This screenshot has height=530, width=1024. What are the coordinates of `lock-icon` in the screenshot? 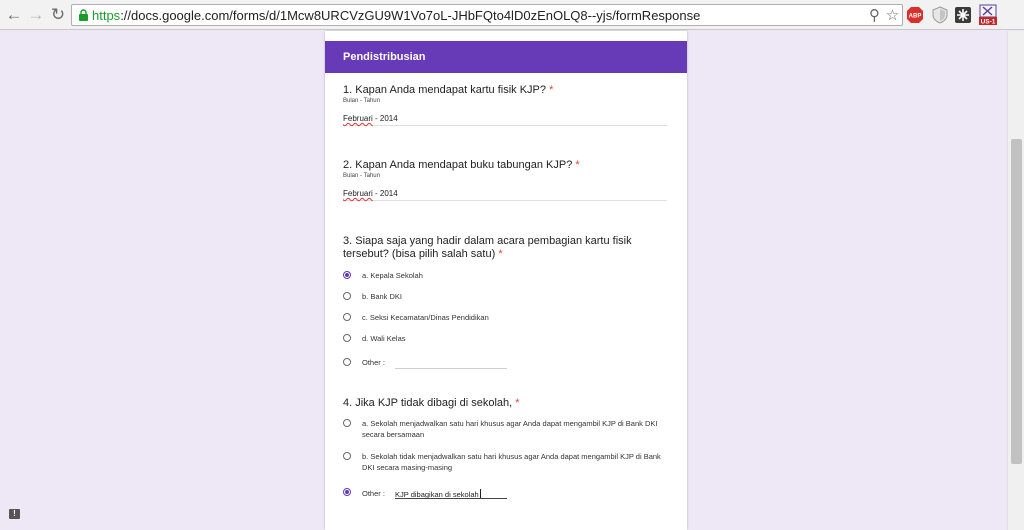 It's located at (83, 15).